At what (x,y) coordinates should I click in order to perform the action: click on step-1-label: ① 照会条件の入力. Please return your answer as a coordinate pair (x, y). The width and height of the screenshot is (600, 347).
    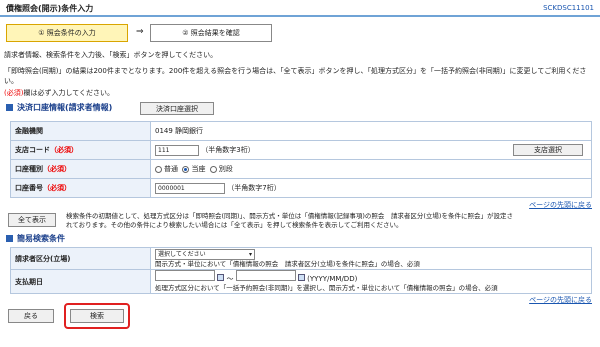
    Looking at the image, I should click on (67, 33).